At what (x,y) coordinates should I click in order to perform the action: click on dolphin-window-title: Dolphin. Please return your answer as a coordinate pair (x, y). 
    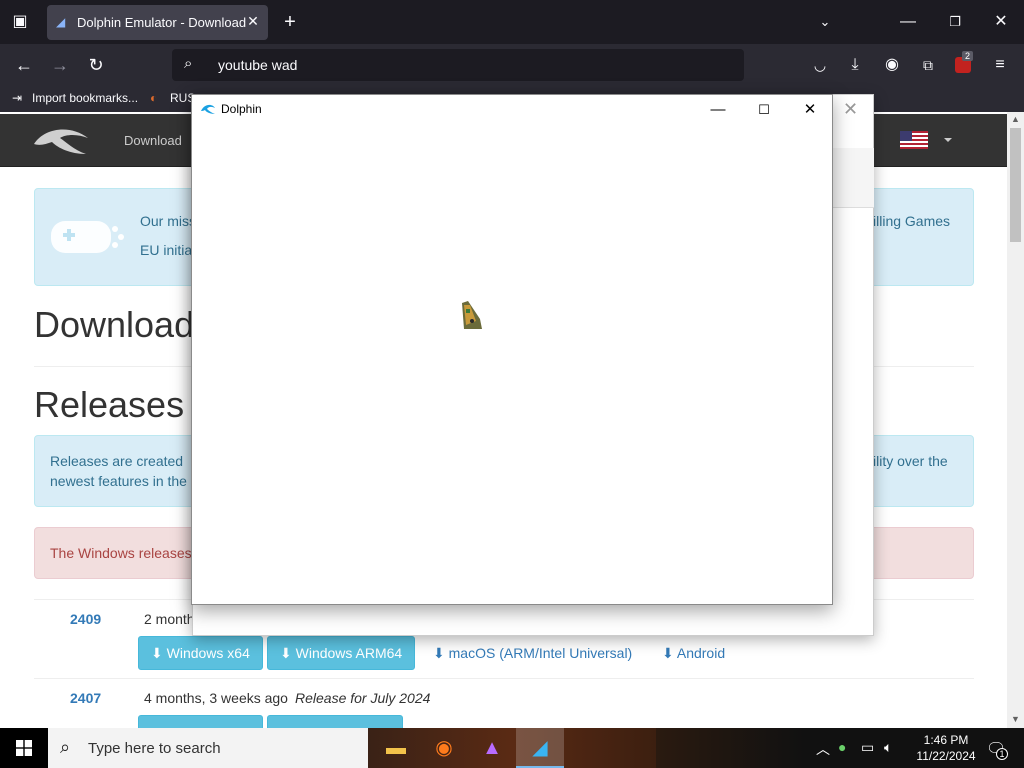
    Looking at the image, I should click on (241, 109).